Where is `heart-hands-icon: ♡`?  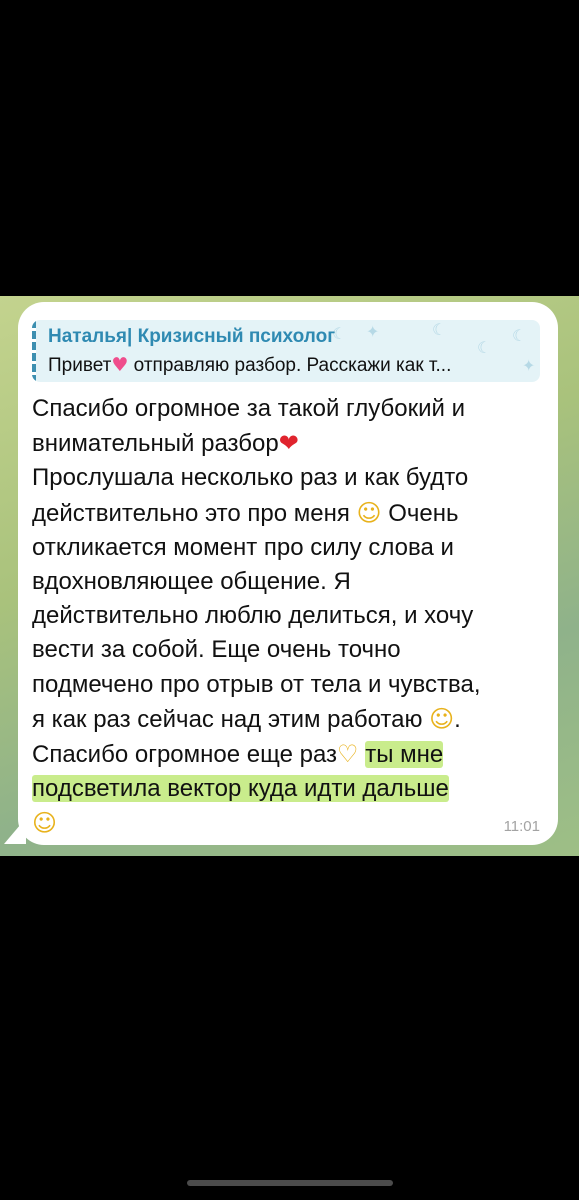 heart-hands-icon: ♡ is located at coordinates (348, 754).